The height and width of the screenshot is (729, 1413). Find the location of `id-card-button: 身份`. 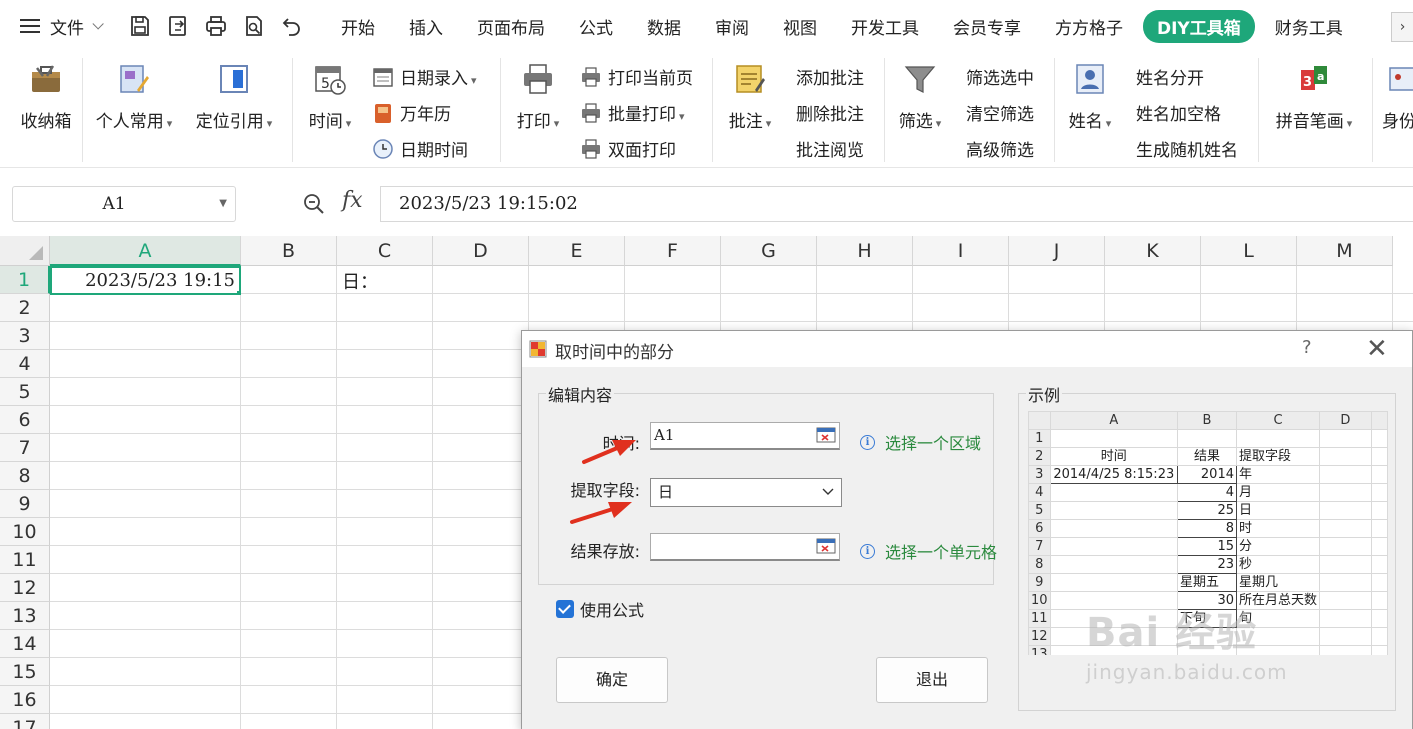

id-card-button: 身份 is located at coordinates (1397, 97).